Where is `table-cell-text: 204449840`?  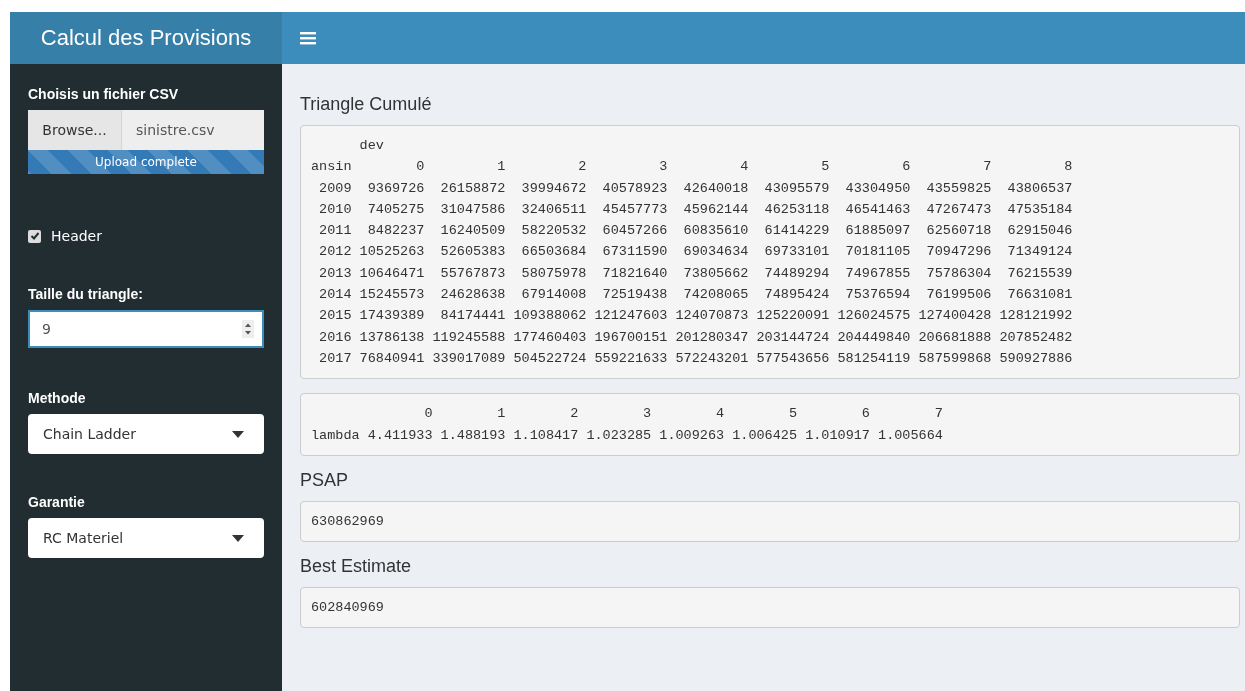
table-cell-text: 204449840 is located at coordinates (873, 337).